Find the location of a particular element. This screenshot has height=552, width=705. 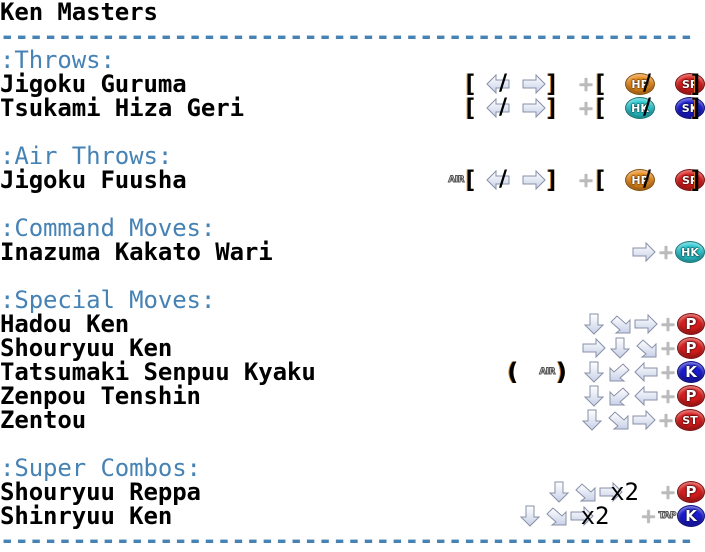

air-icon: AIR is located at coordinates (547, 372).